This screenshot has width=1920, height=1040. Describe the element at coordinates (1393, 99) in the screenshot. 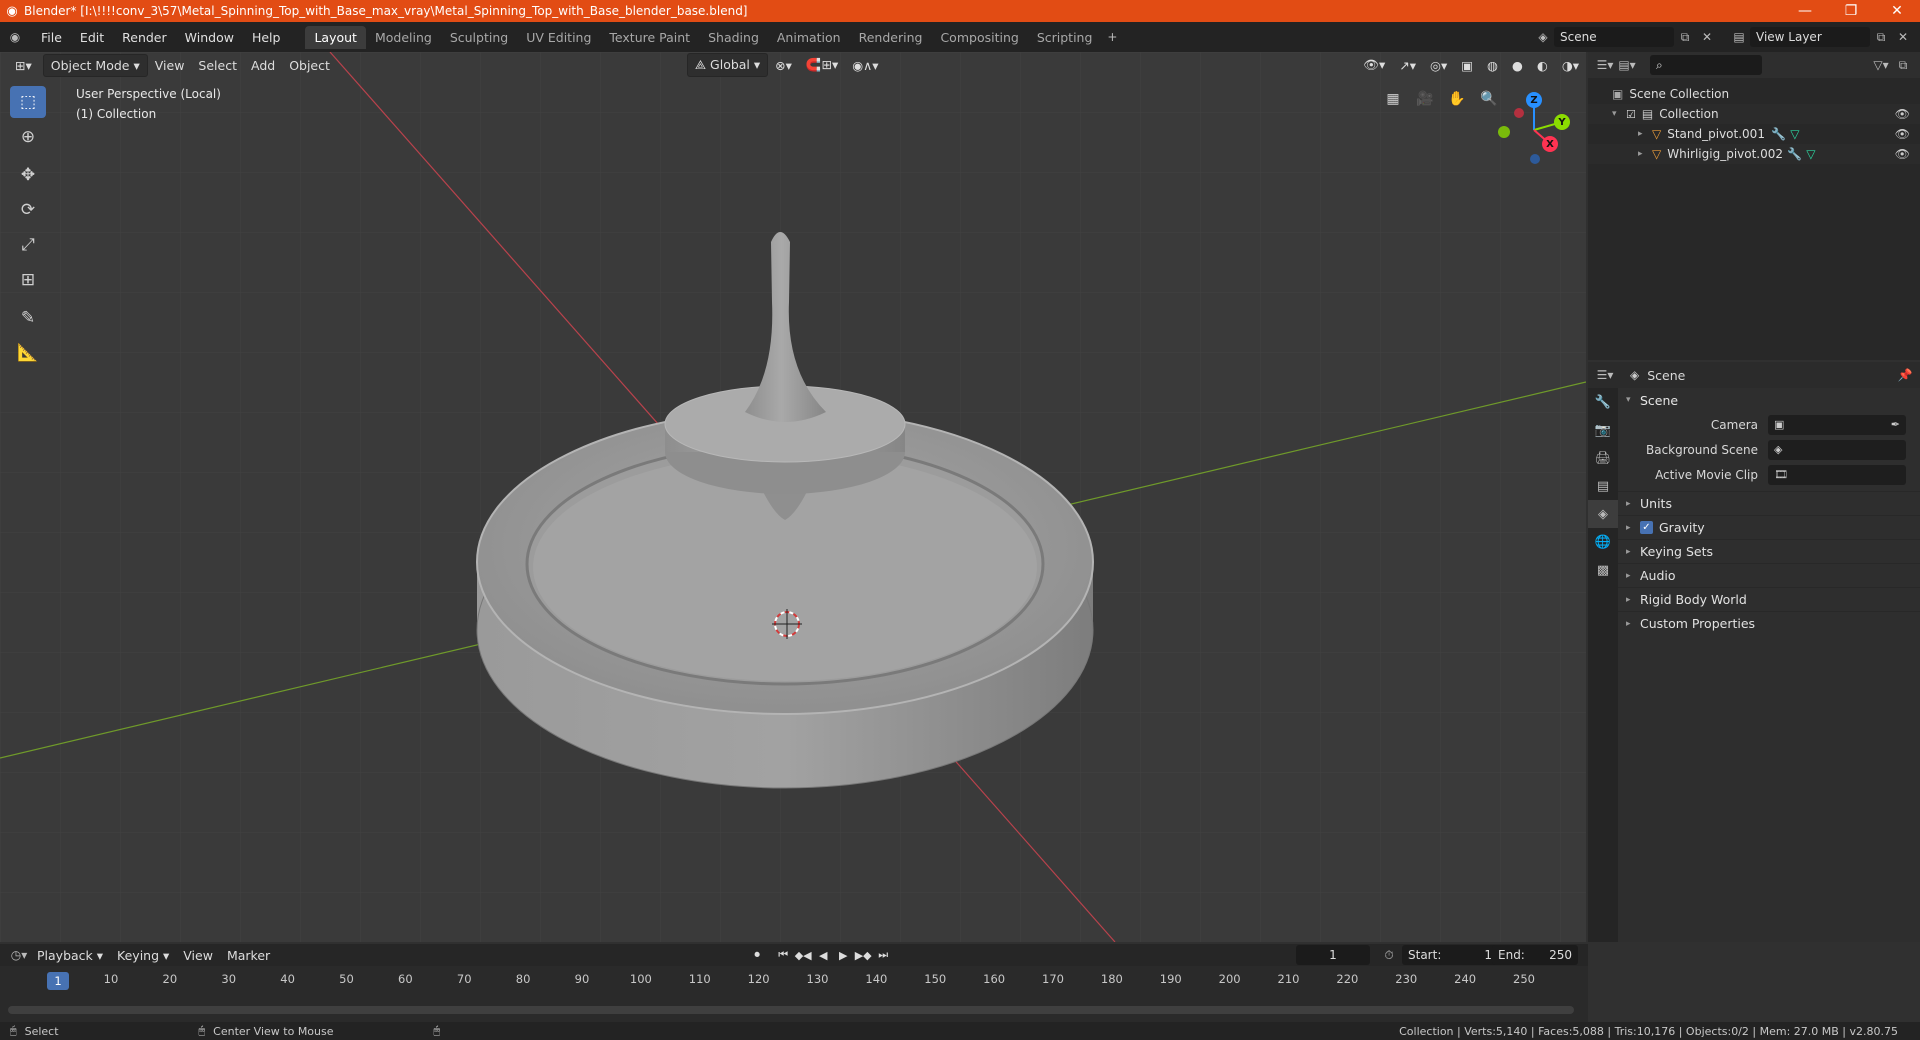

I see `ortho-toggle-icon: ▦` at that location.